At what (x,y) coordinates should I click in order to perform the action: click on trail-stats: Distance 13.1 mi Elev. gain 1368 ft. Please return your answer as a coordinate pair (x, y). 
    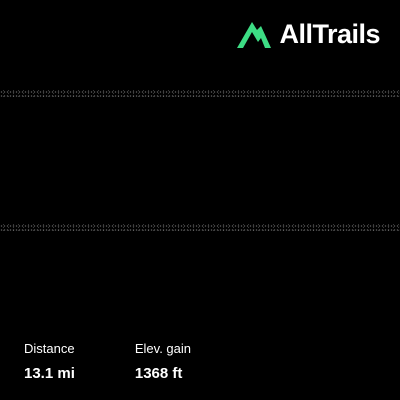
    Looking at the image, I should click on (107, 361).